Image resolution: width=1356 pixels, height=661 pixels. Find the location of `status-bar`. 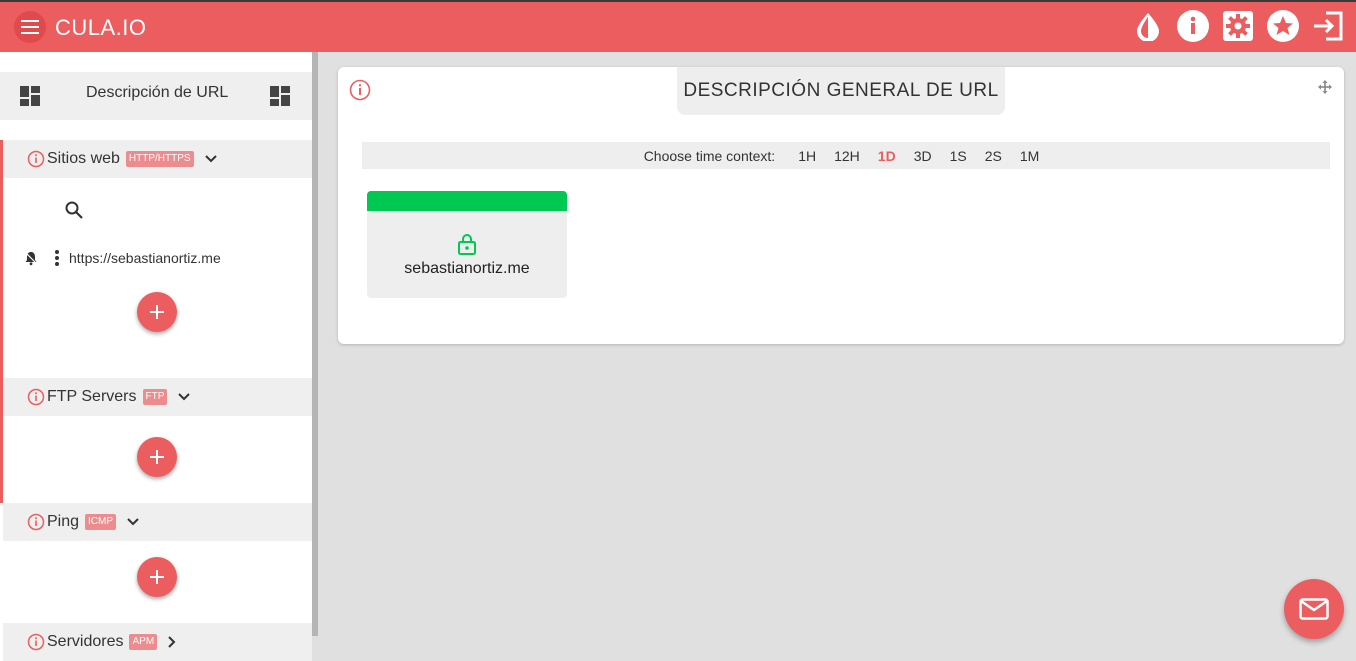

status-bar is located at coordinates (467, 201).